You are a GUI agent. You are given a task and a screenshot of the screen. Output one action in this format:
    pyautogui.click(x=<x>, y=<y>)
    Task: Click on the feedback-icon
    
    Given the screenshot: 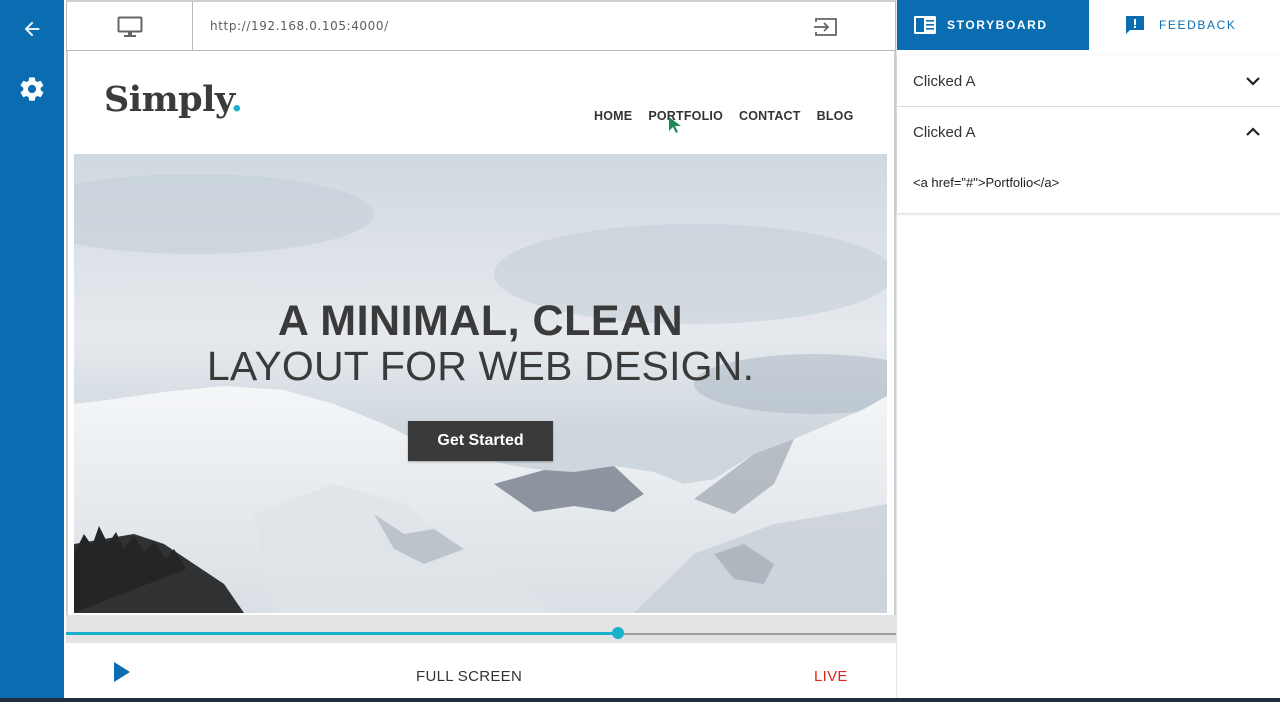 What is the action you would take?
    pyautogui.click(x=1135, y=25)
    